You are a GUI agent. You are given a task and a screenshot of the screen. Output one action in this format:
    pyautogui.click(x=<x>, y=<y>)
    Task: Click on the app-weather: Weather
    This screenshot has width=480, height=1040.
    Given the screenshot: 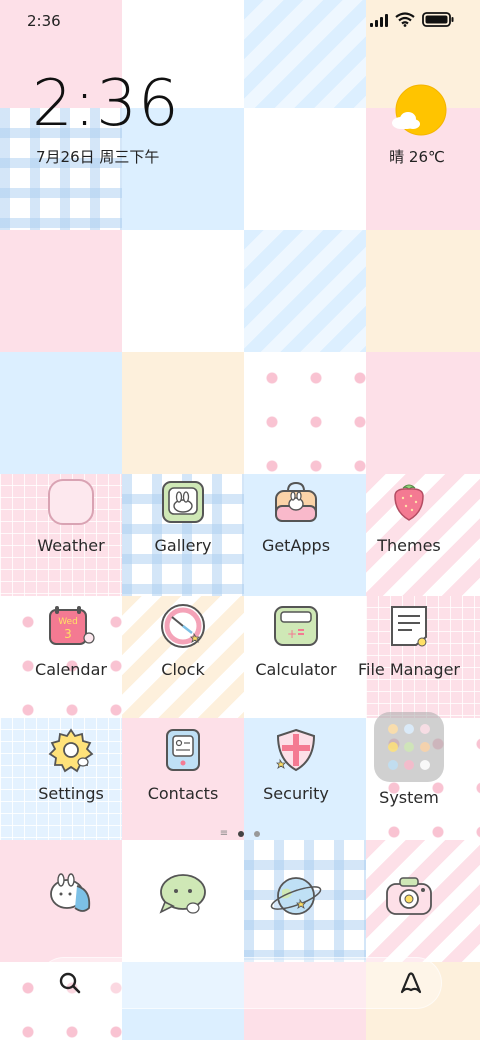 What is the action you would take?
    pyautogui.click(x=71, y=514)
    